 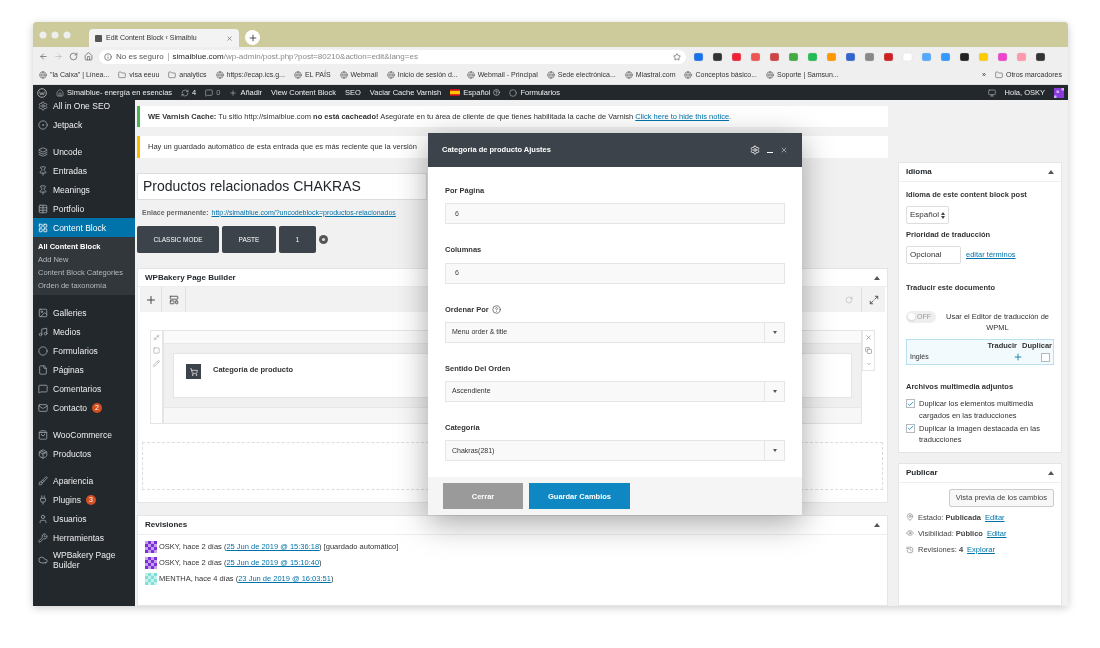 I want to click on sidebar-item: Formularios, so click(x=84, y=350).